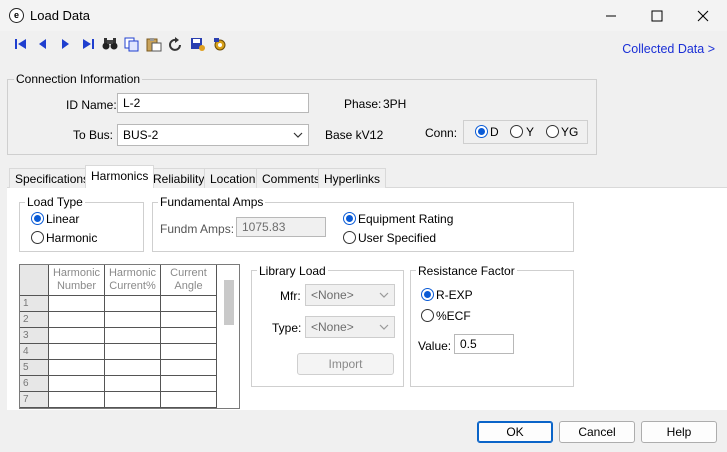  Describe the element at coordinates (668, 49) in the screenshot. I see `collected-data-link: Collected Data >` at that location.